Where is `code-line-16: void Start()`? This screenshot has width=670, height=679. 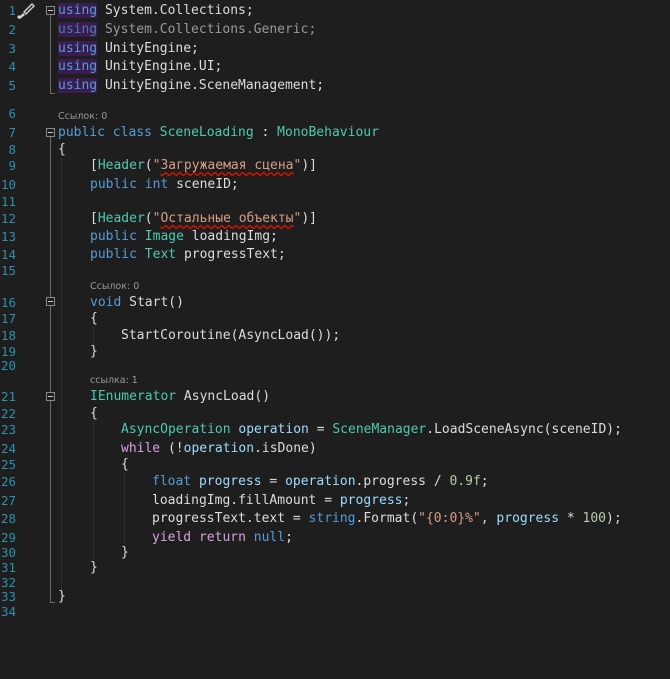
code-line-16: void Start() is located at coordinates (137, 302).